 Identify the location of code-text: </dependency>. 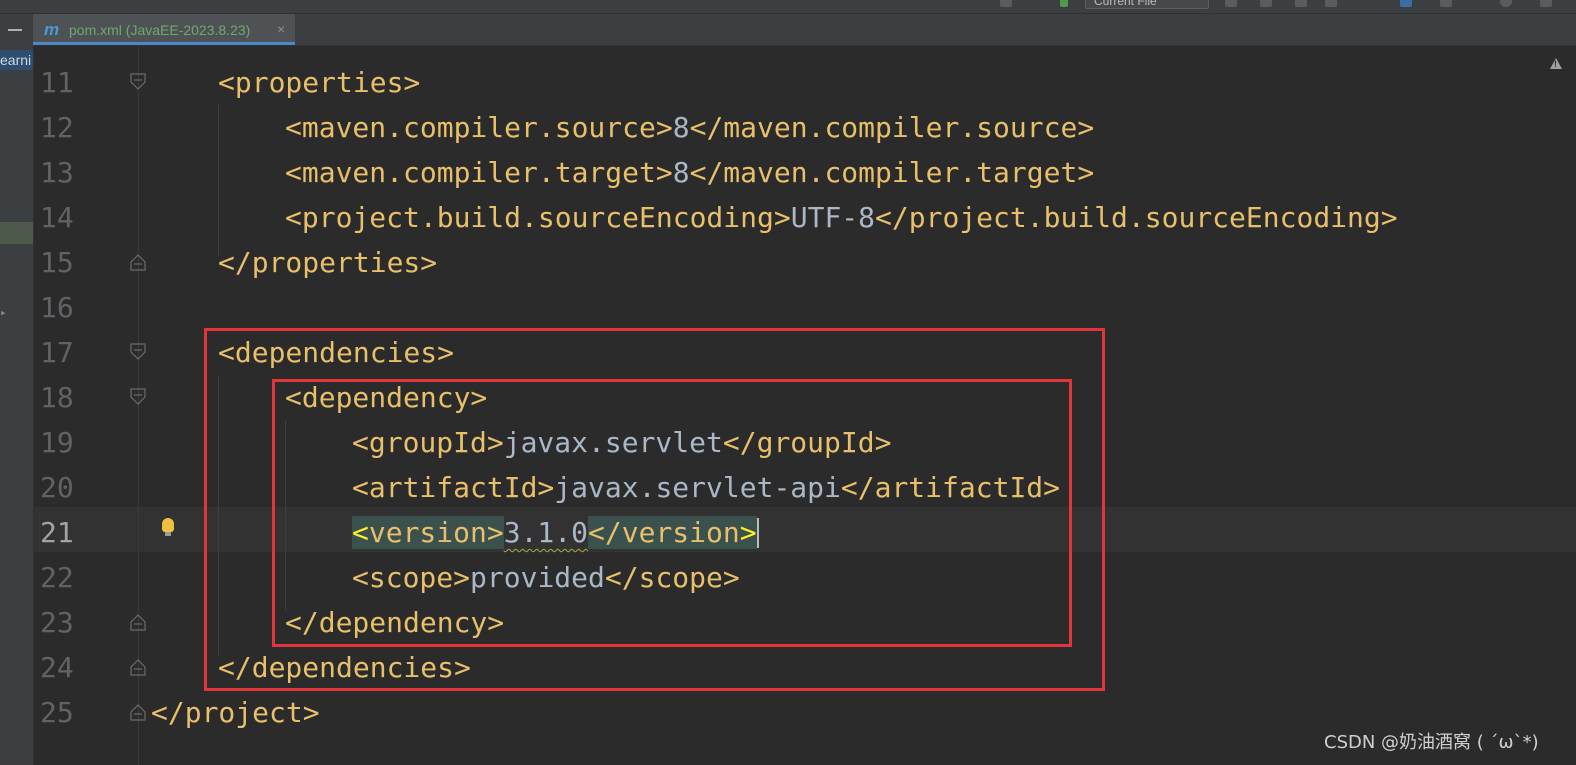
(394, 622).